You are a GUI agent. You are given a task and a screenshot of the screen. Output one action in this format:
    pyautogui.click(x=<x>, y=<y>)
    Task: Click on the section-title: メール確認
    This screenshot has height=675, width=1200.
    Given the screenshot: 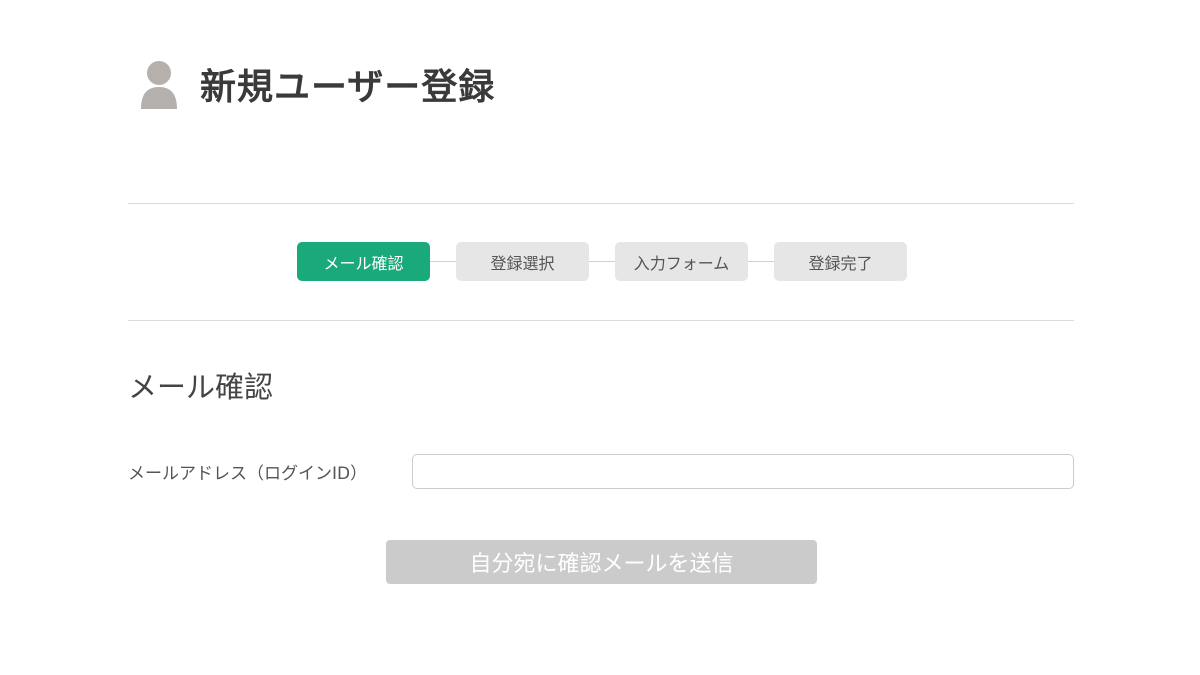 What is the action you would take?
    pyautogui.click(x=201, y=387)
    